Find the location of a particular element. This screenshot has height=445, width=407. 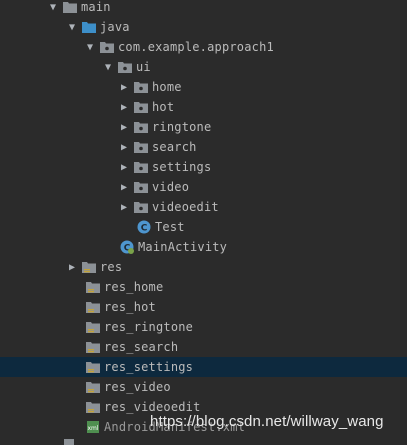

tree-label-res-search: res_search is located at coordinates (141, 347).